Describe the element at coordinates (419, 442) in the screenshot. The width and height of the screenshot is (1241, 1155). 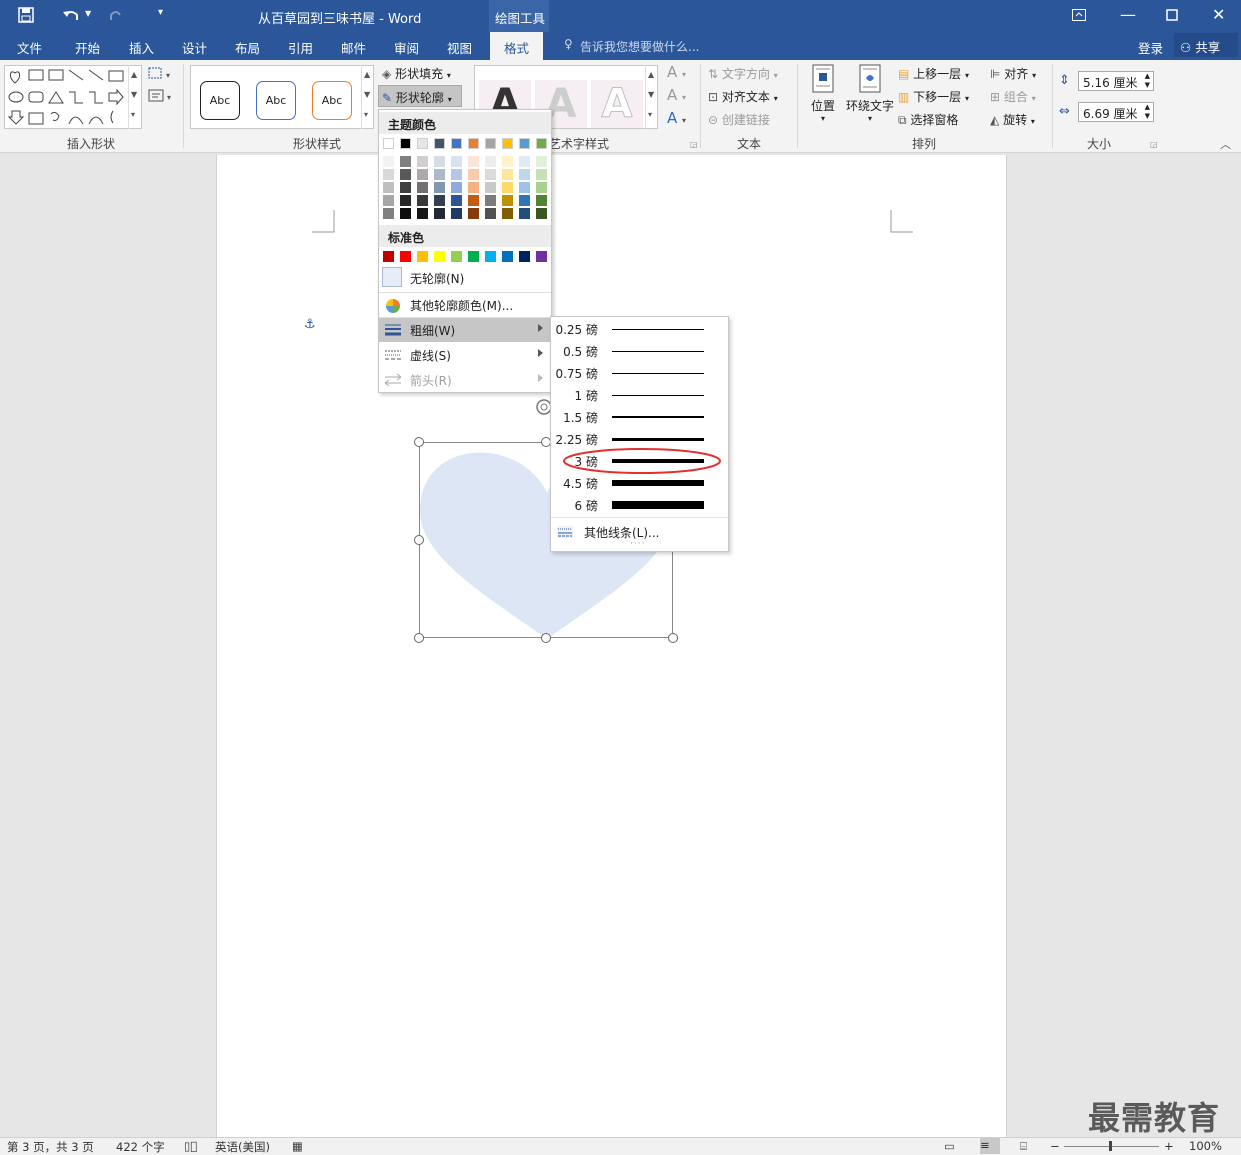
I see `resize-handle-top-left` at that location.